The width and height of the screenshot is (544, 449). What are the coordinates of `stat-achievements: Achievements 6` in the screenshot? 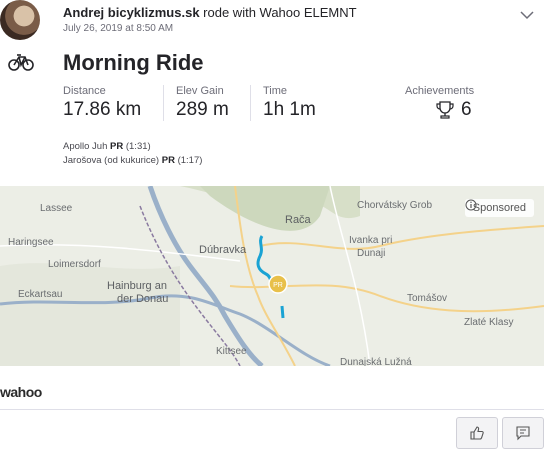 It's located at (439, 103).